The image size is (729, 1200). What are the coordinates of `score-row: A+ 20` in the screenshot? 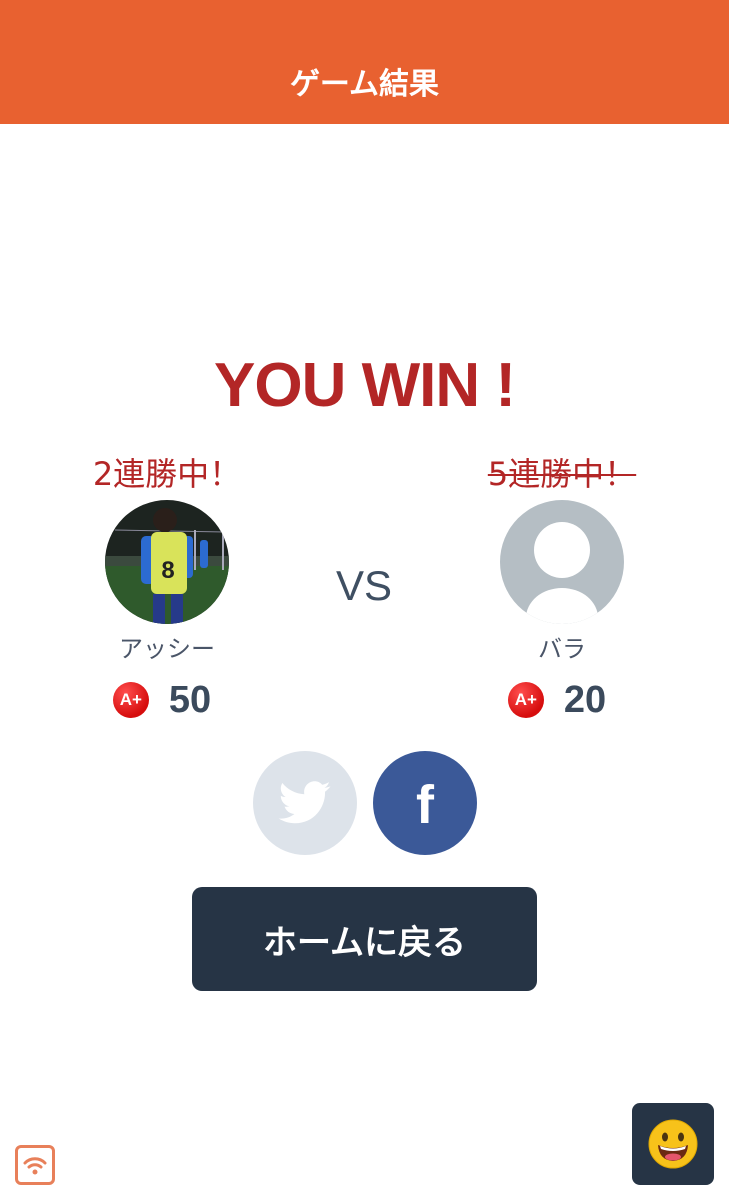 It's located at (562, 700).